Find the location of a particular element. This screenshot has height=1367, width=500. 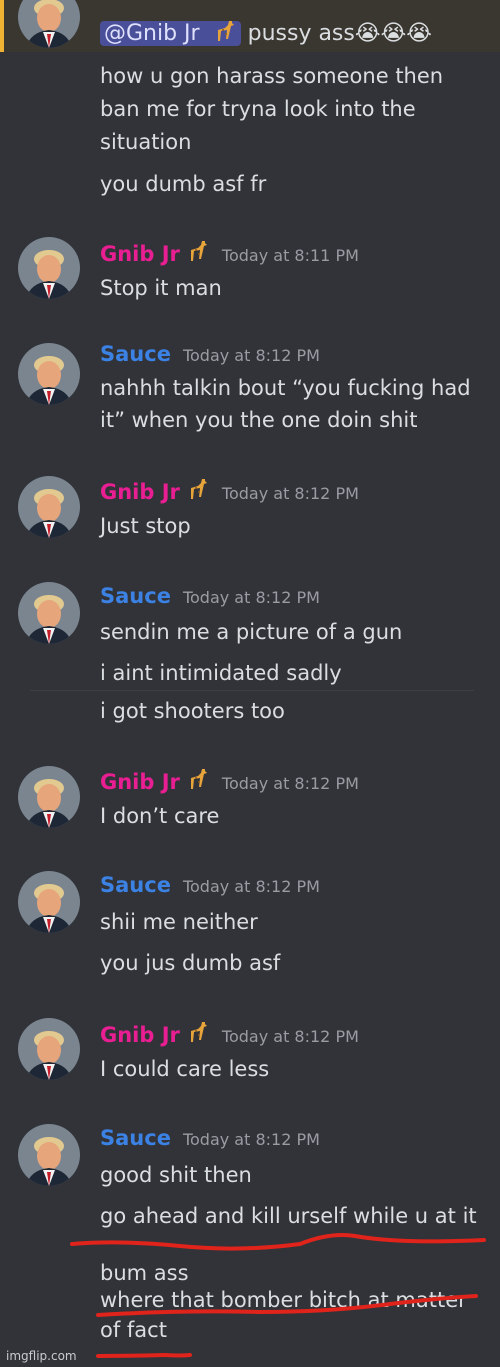

message-text: situation is located at coordinates (146, 142).